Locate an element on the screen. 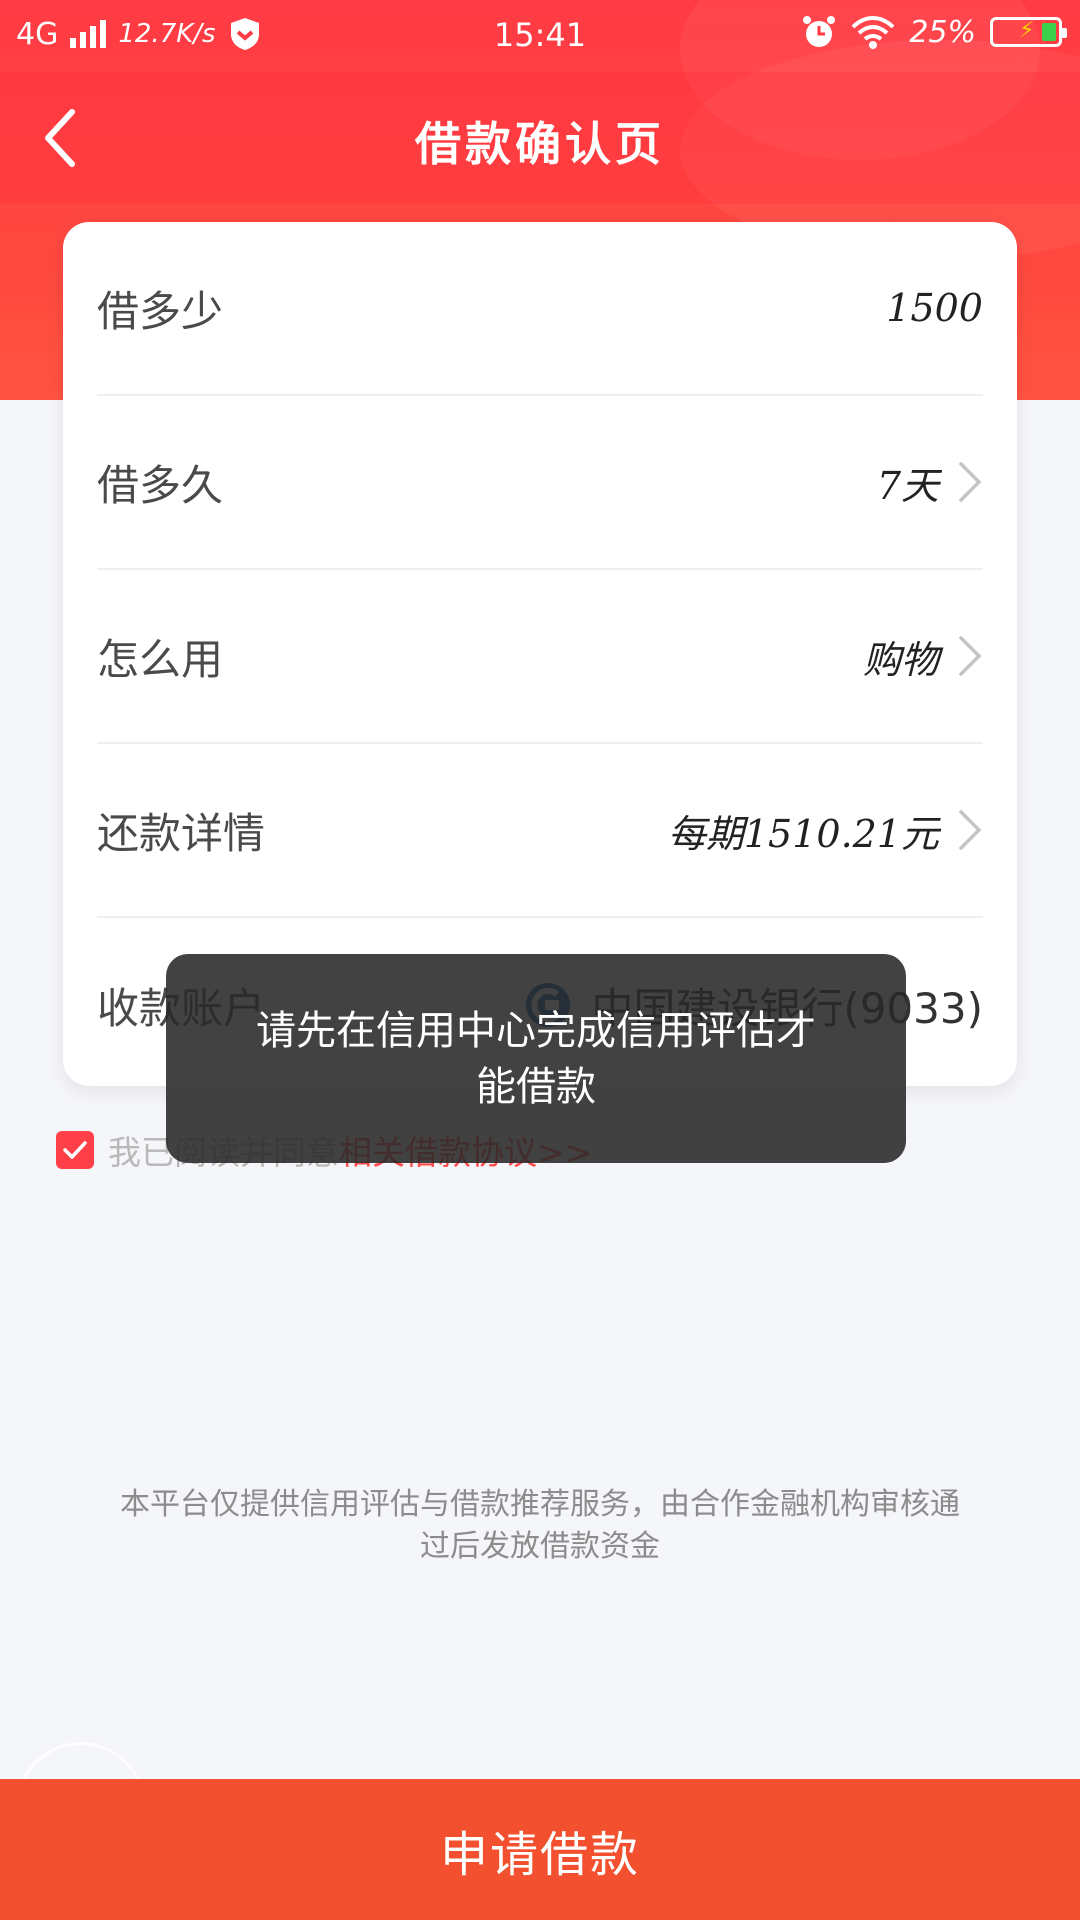 The width and height of the screenshot is (1080, 1920). battery-percent: 25% is located at coordinates (942, 32).